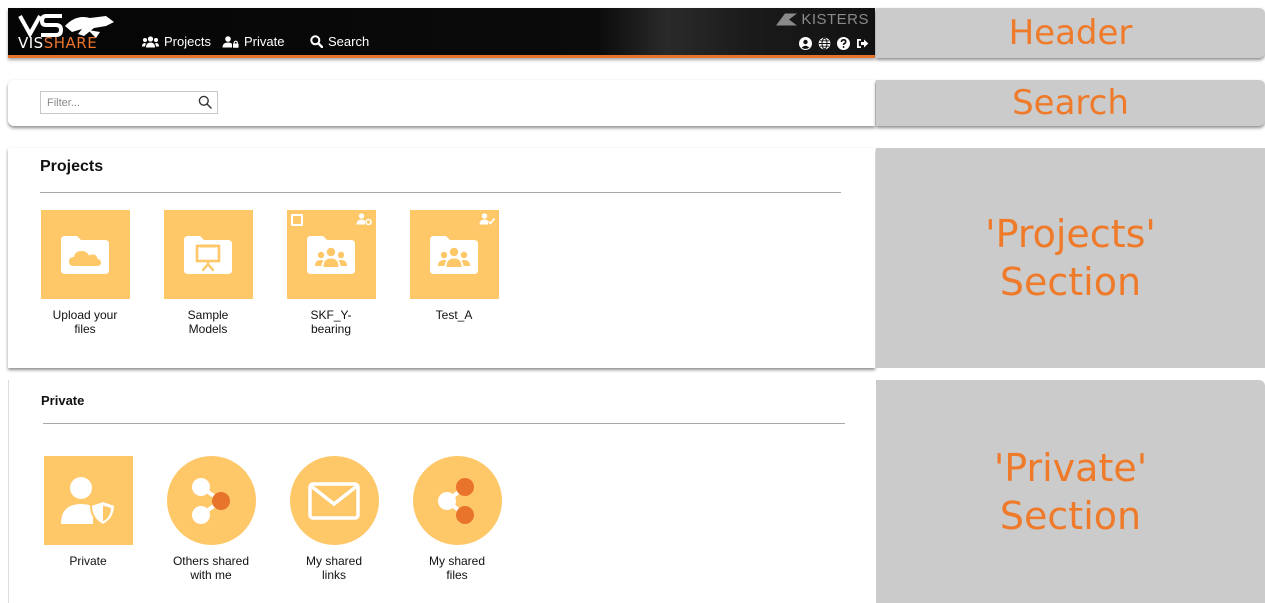 This screenshot has height=603, width=1265. I want to click on nav-private: Private, so click(253, 41).